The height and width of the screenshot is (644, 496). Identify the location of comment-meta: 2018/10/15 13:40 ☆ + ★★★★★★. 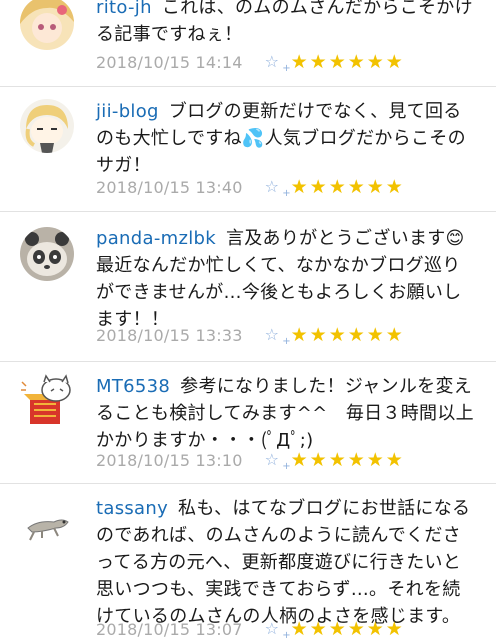
(250, 187).